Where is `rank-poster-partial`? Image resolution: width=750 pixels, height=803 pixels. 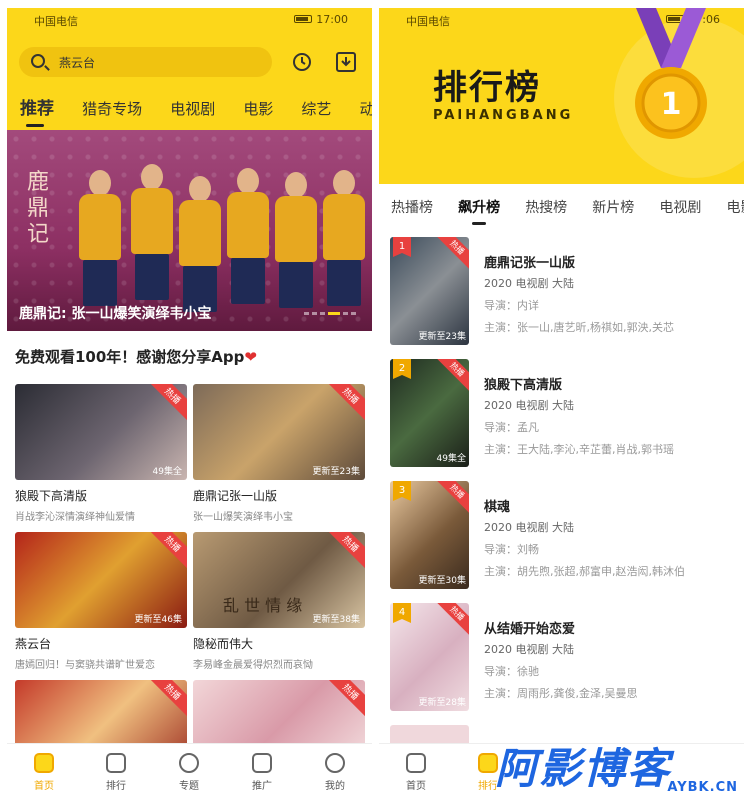 rank-poster-partial is located at coordinates (429, 735).